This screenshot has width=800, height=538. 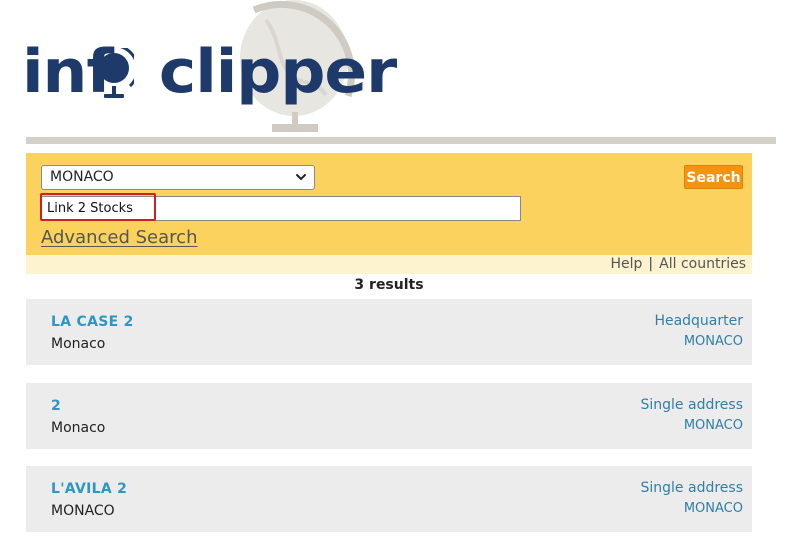 What do you see at coordinates (702, 264) in the screenshot?
I see `all-countries-link: All countries` at bounding box center [702, 264].